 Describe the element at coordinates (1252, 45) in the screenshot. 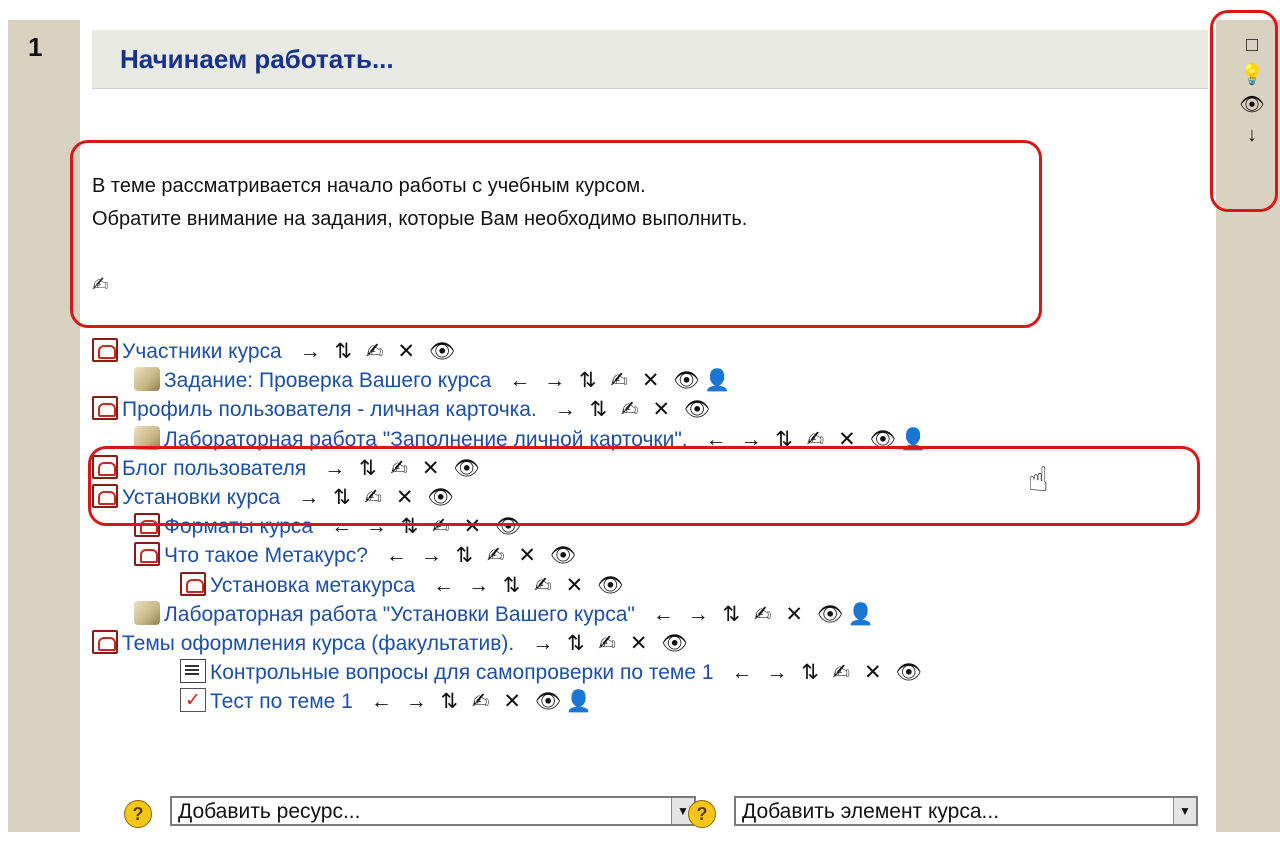

I see `show-only-section-icon: □` at that location.